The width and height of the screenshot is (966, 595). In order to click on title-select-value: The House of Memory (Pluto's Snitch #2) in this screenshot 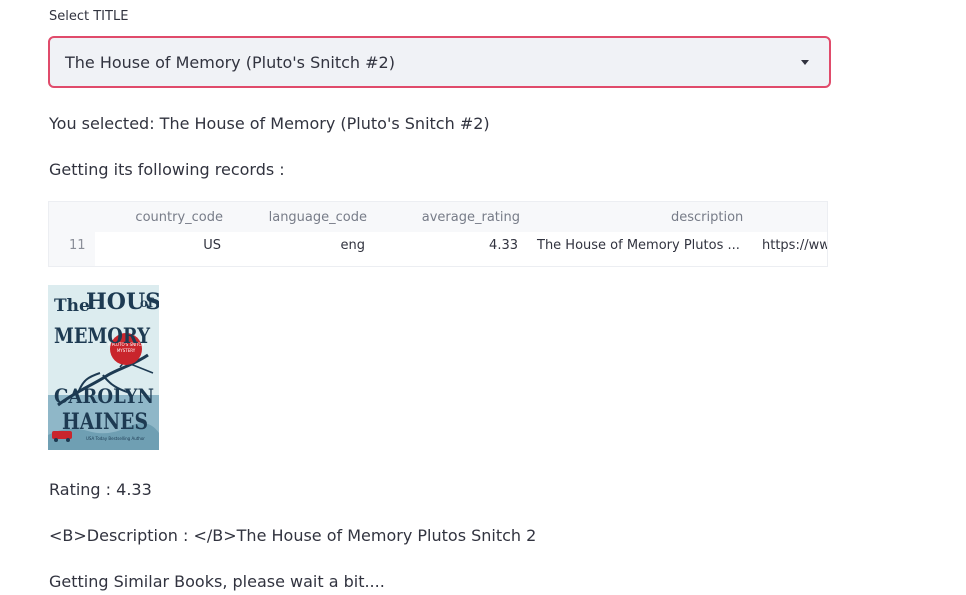, I will do `click(230, 62)`.